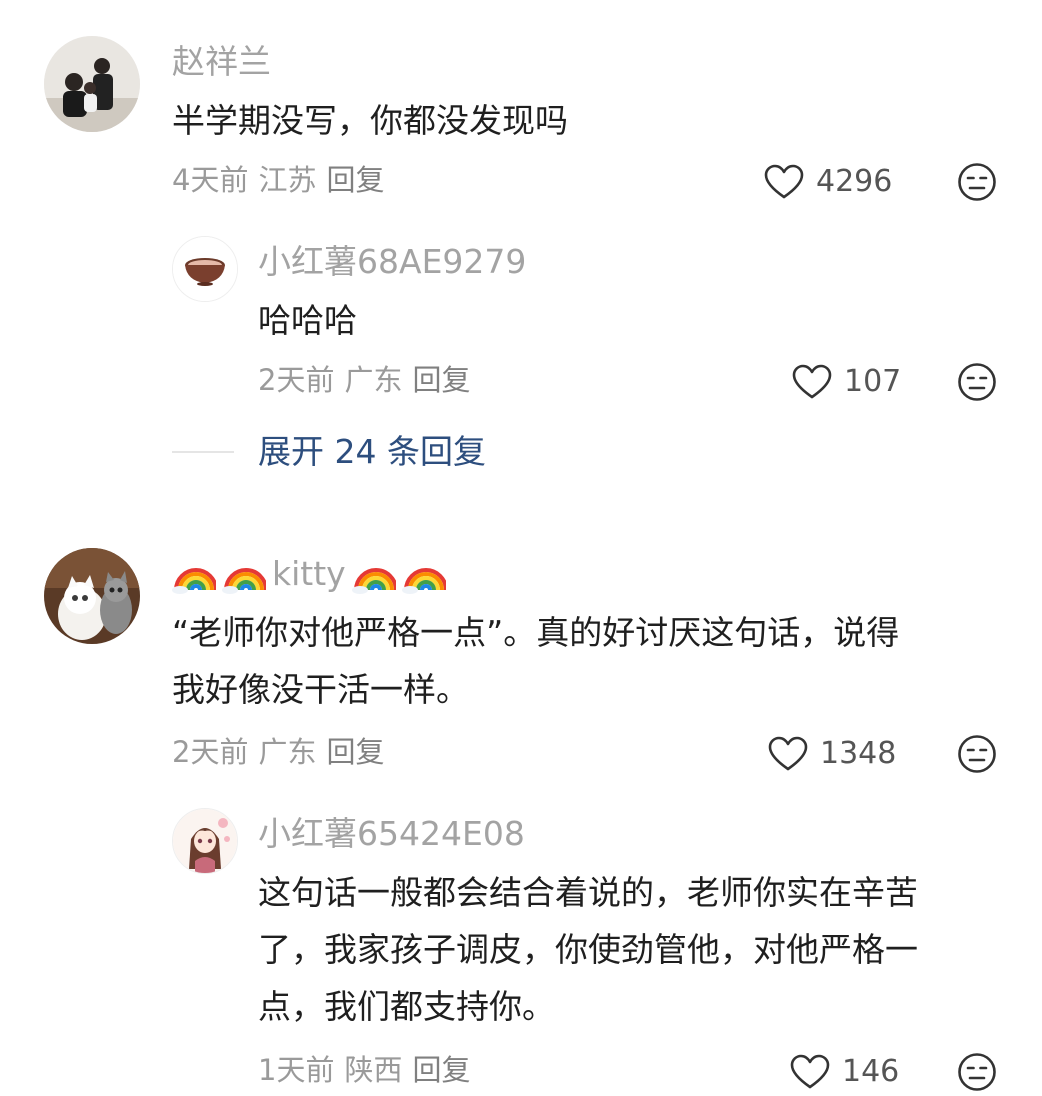  Describe the element at coordinates (307, 320) in the screenshot. I see `reply-text: 哈哈哈` at that location.